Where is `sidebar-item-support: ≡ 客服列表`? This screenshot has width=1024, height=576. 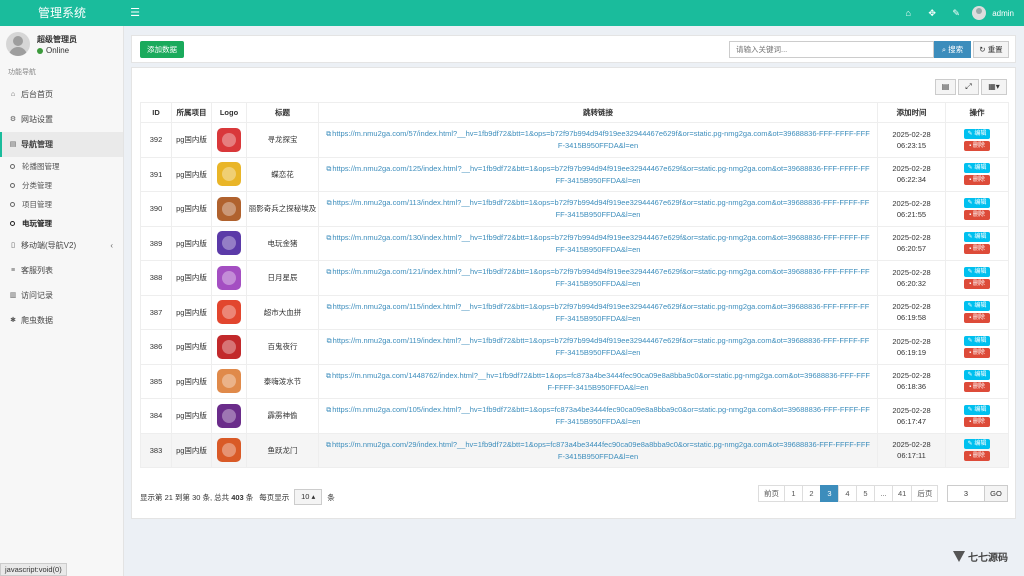
sidebar-item-support: ≡ 客服列表 is located at coordinates (61, 270).